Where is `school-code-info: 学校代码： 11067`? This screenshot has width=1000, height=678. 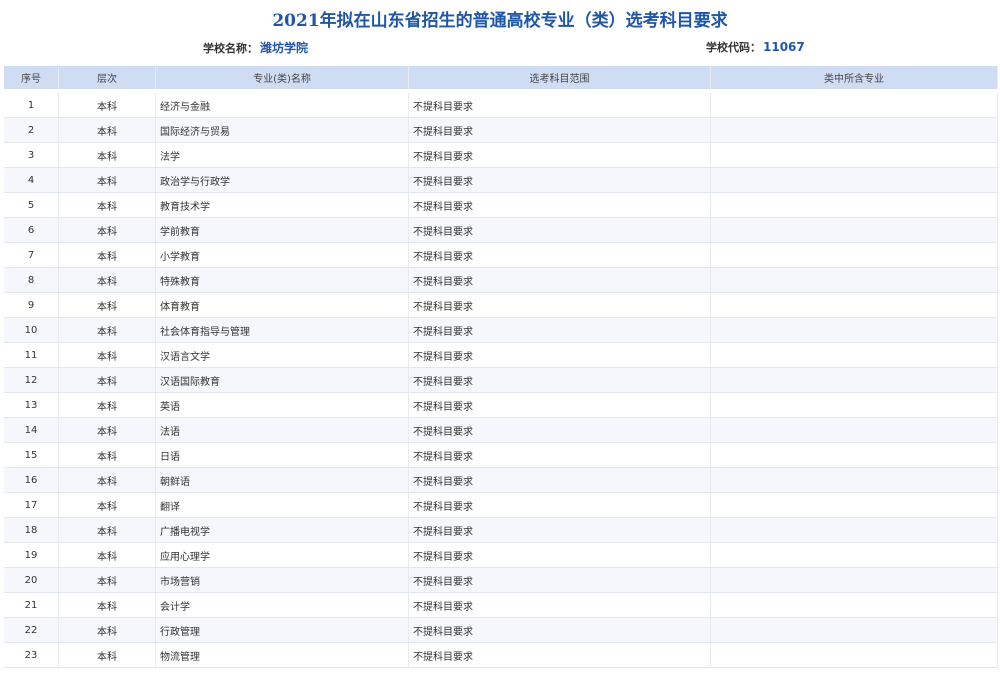 school-code-info: 学校代码： 11067 is located at coordinates (755, 47).